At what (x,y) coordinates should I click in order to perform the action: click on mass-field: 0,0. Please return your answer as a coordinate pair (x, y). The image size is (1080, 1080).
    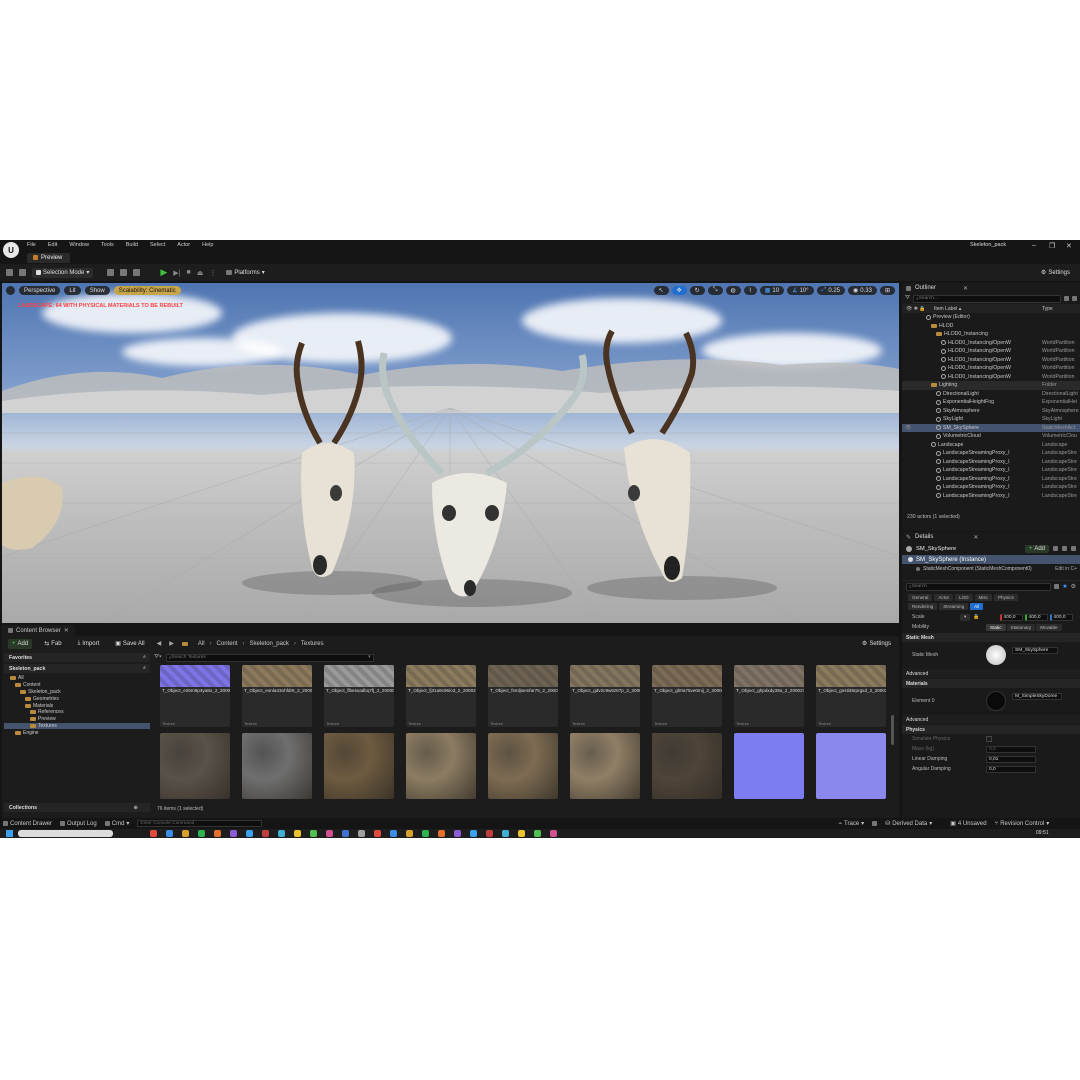
    Looking at the image, I should click on (1011, 749).